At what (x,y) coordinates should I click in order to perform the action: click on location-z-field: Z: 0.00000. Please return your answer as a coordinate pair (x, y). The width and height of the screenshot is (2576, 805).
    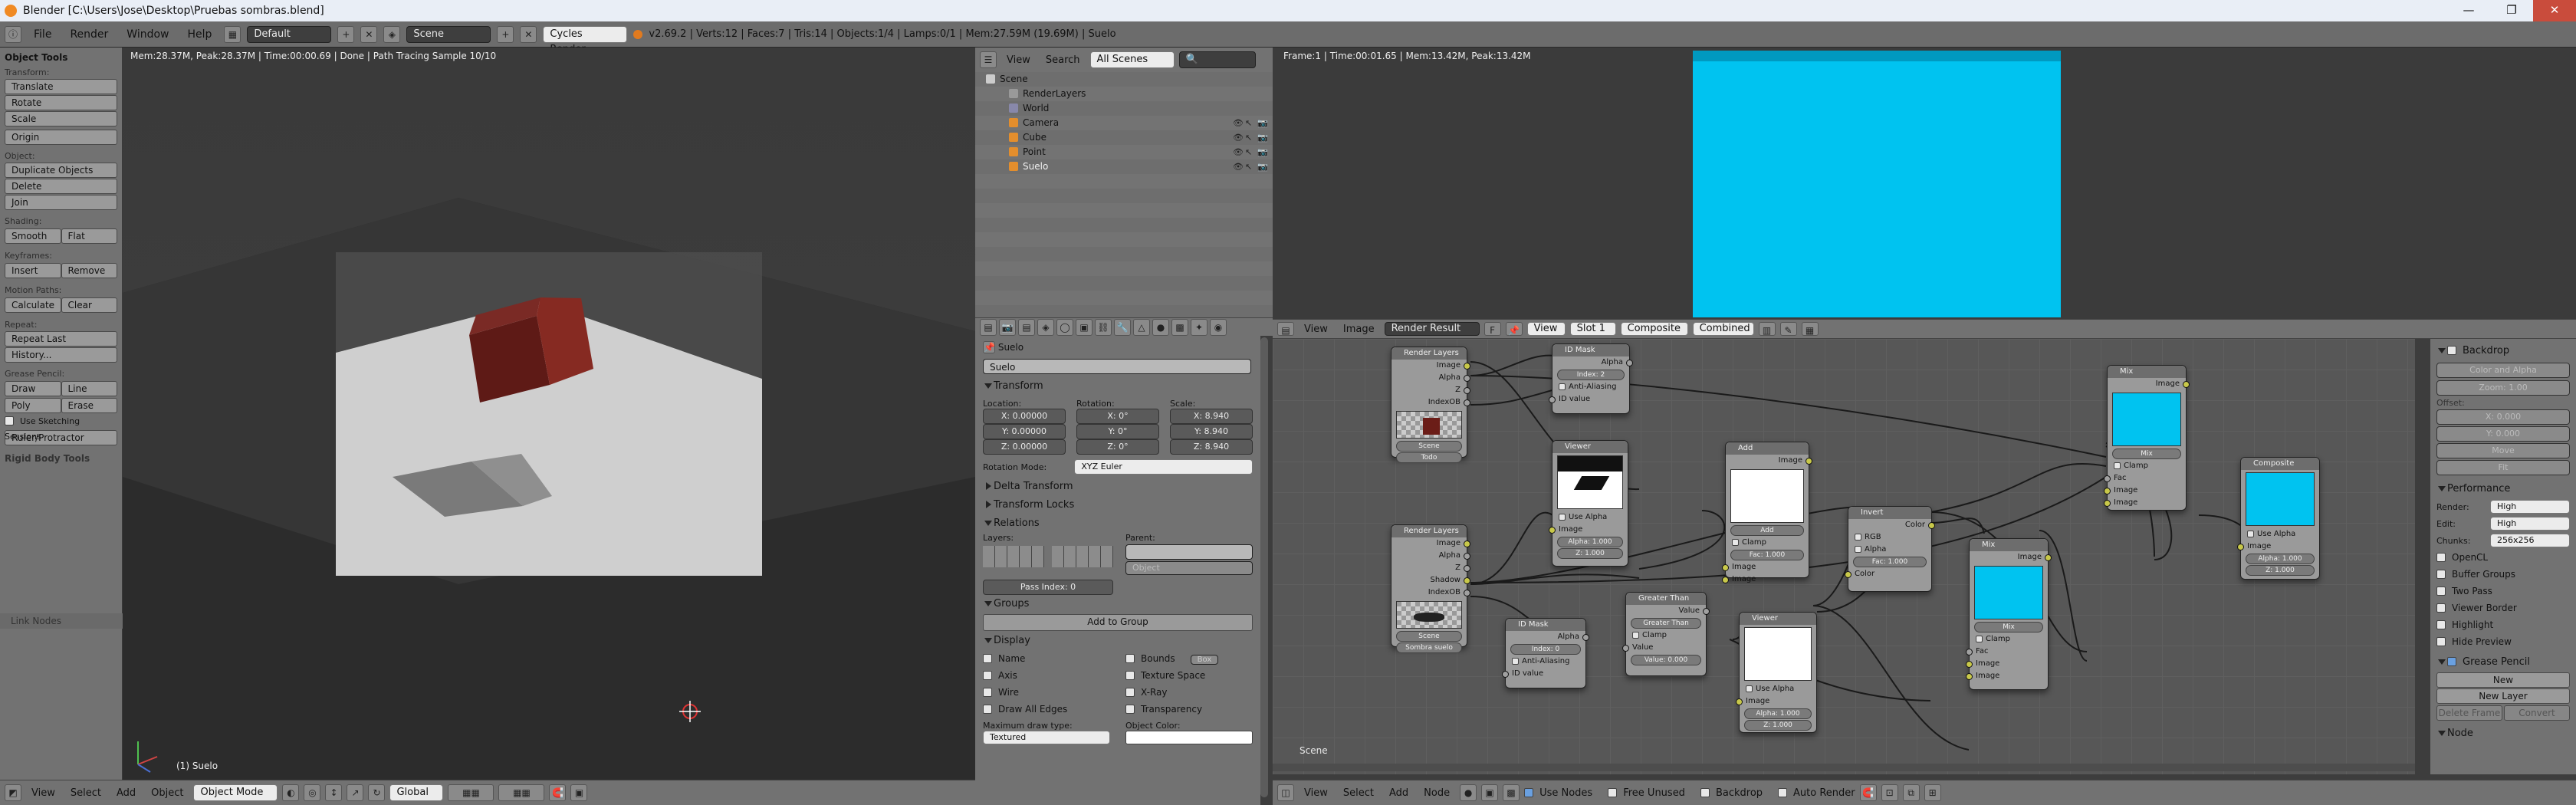
    Looking at the image, I should click on (1024, 447).